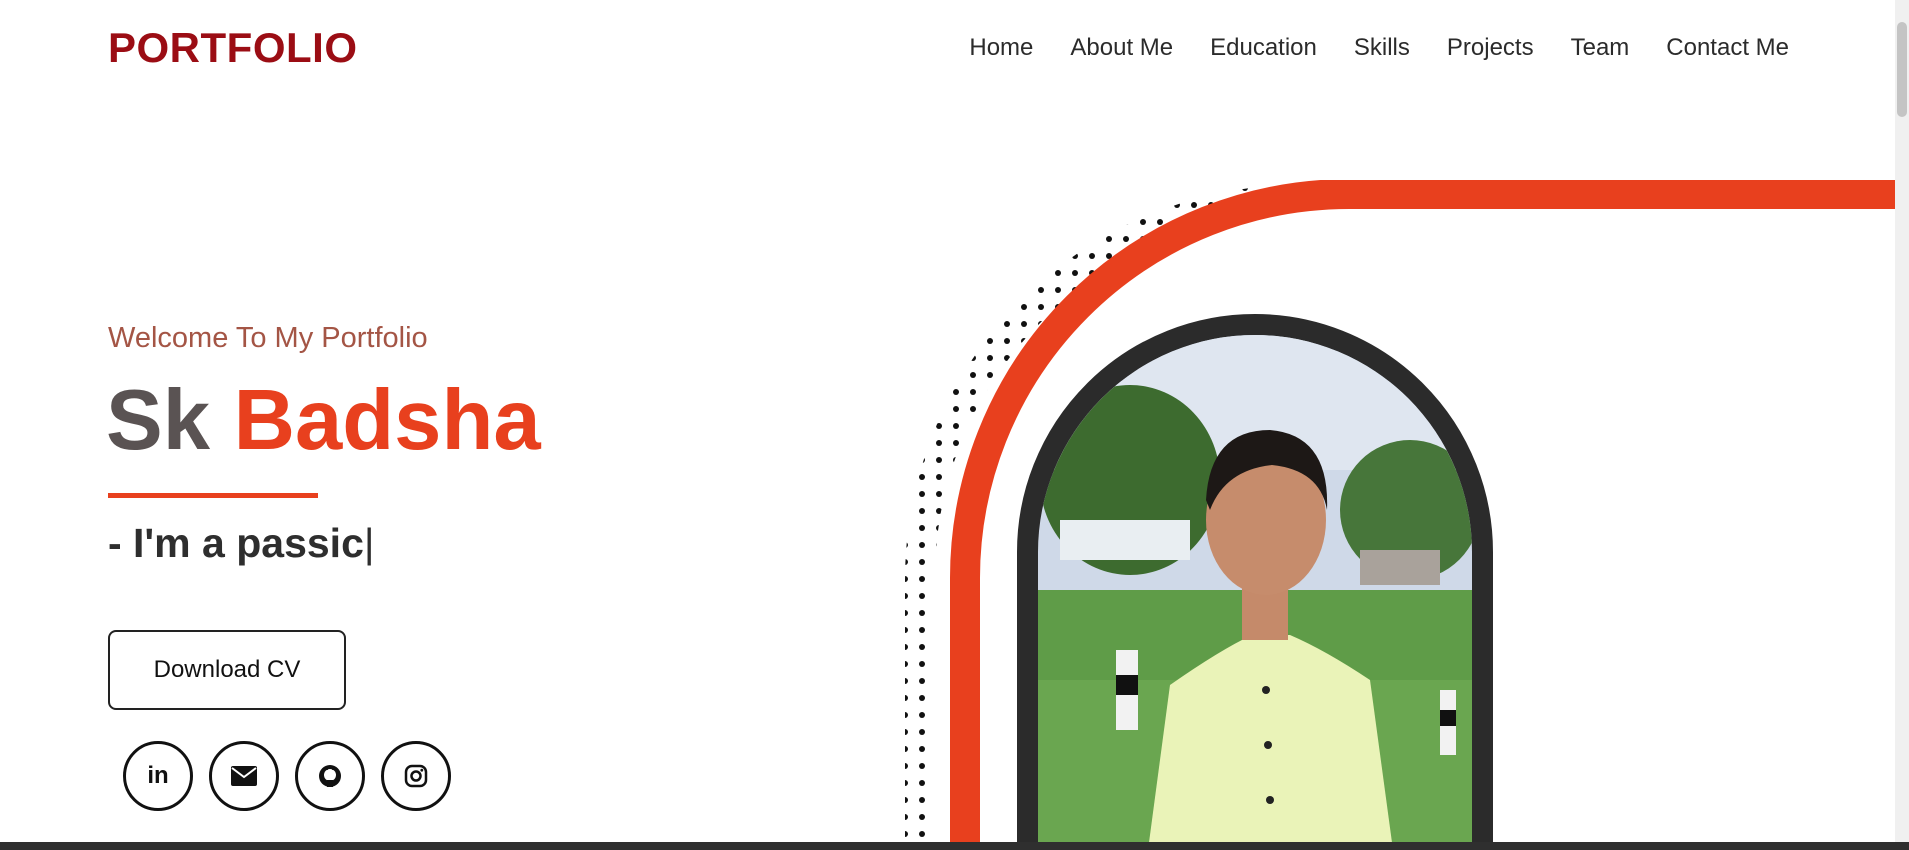 This screenshot has height=850, width=1909. What do you see at coordinates (1001, 48) in the screenshot?
I see `nav-home: Home` at bounding box center [1001, 48].